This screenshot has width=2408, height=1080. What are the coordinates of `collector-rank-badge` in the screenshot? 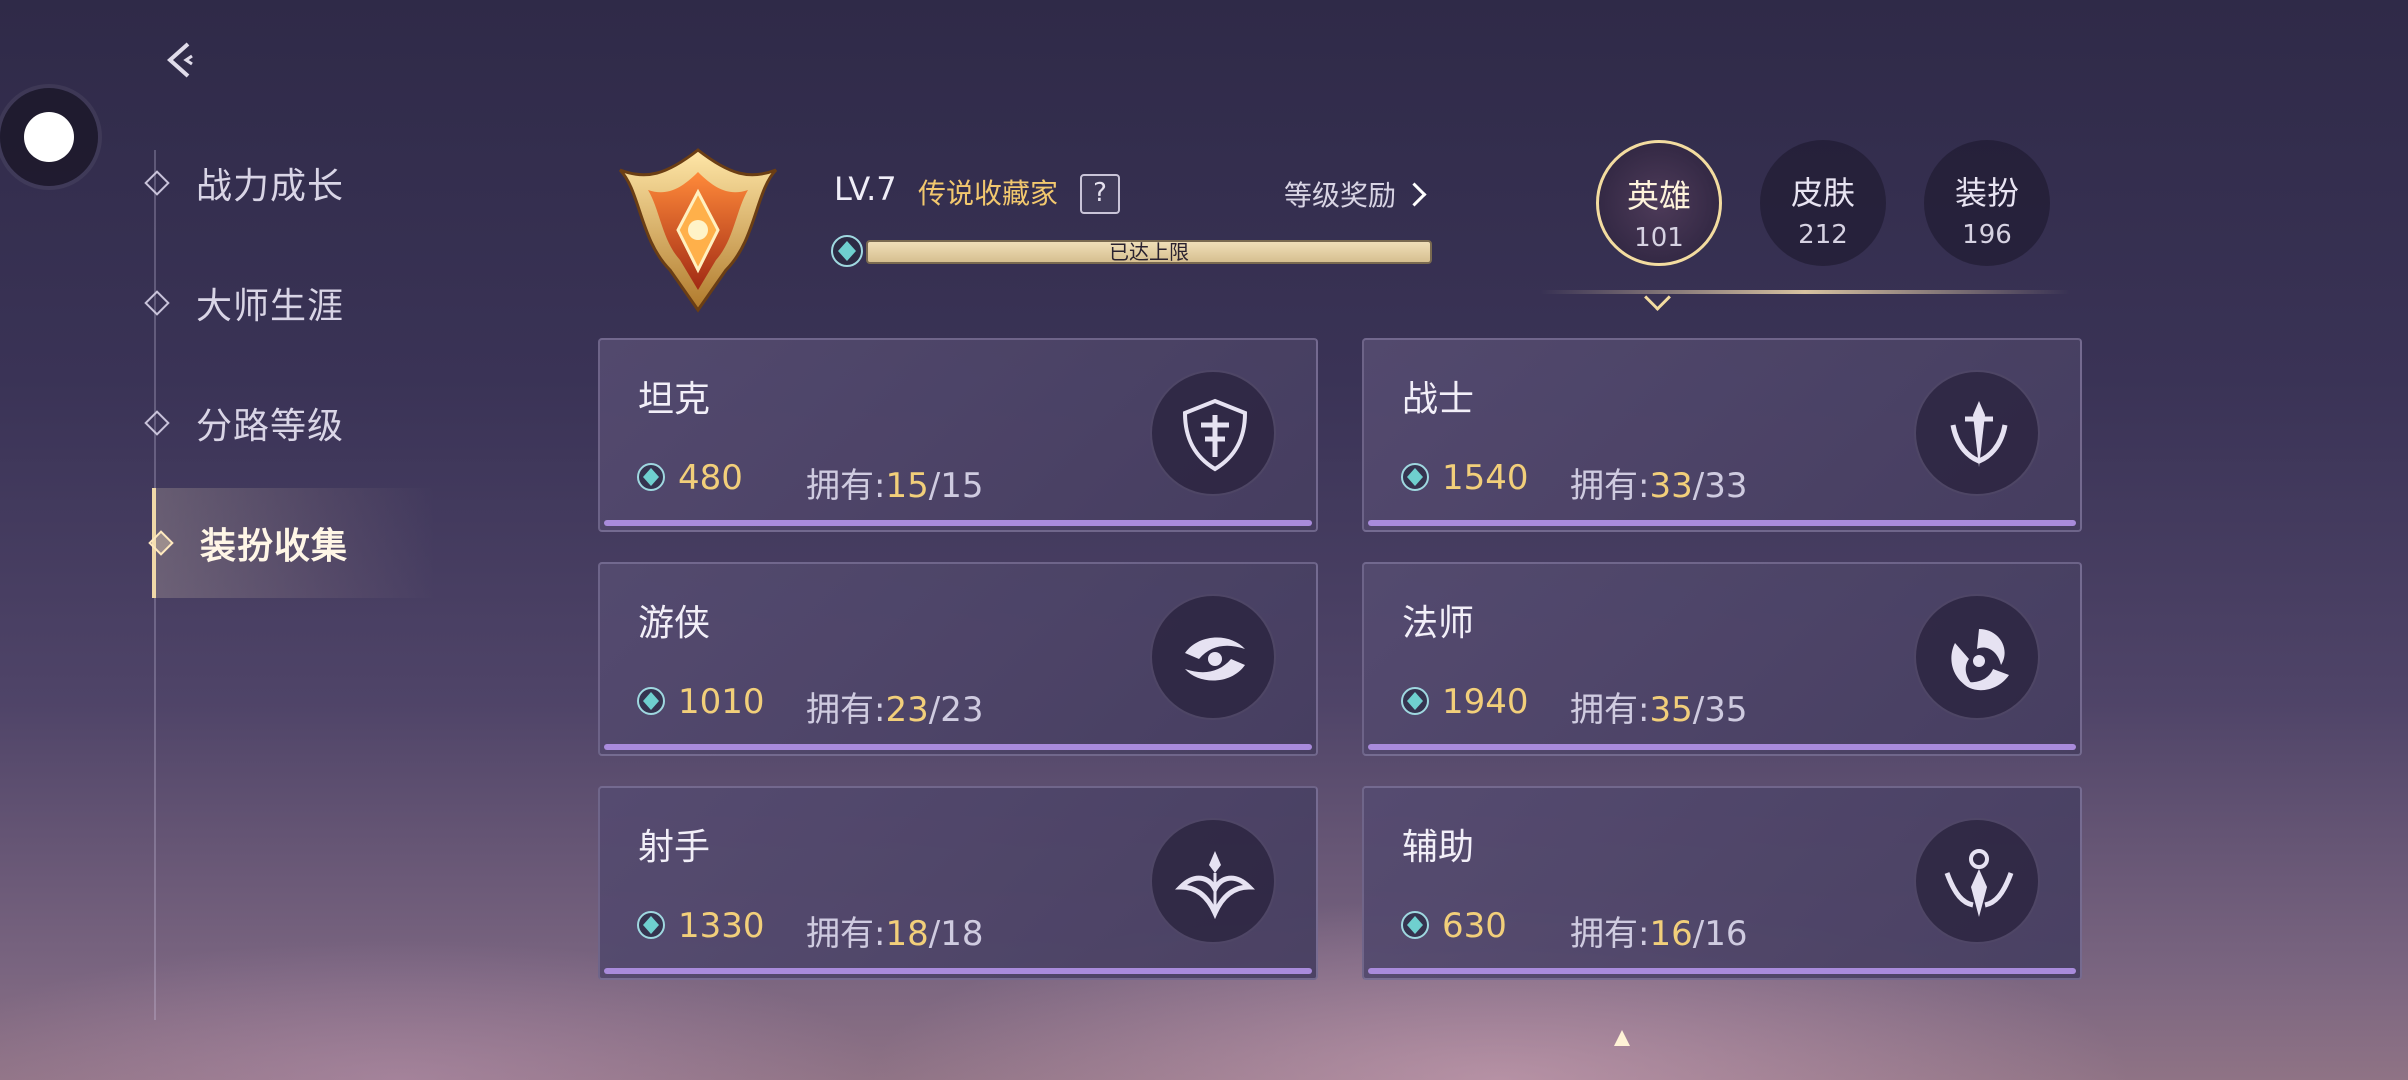 It's located at (698, 225).